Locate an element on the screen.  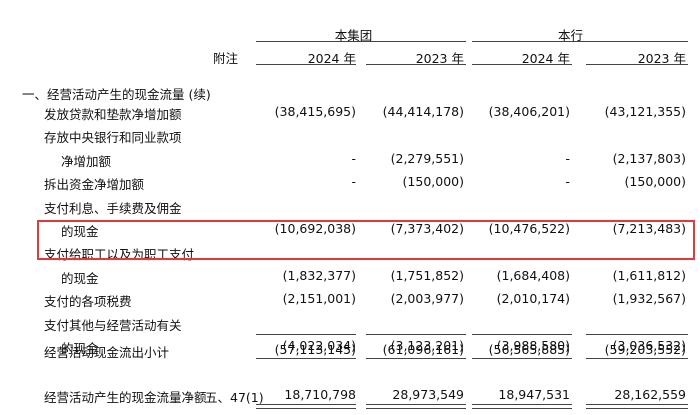
row-value: (2,137,803) is located at coordinates (649, 158).